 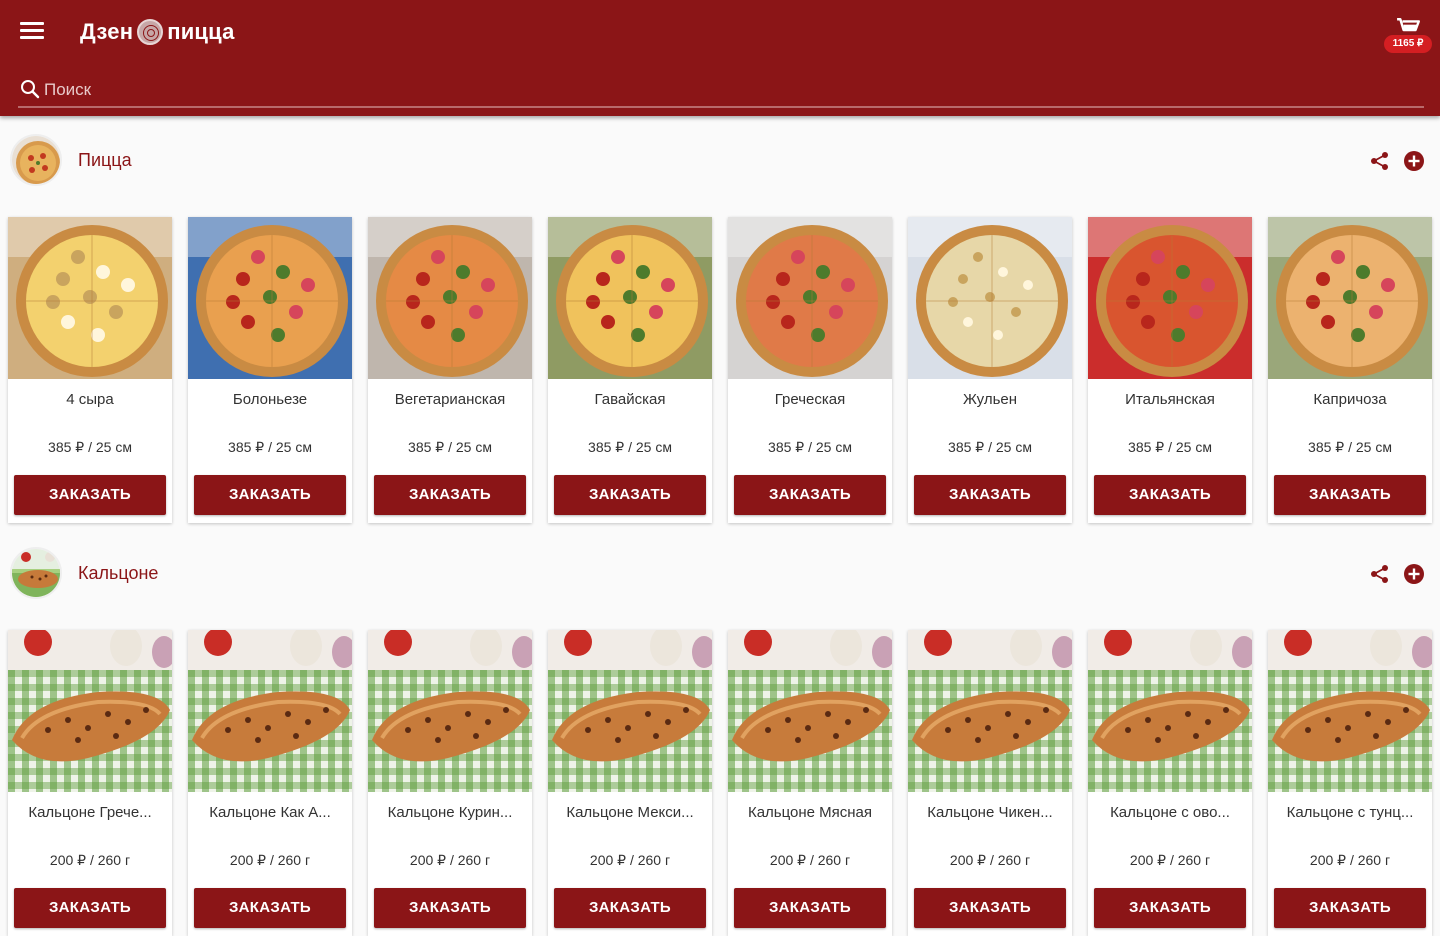 I want to click on product-card: Кальцоне Грече... 200 ₽ / 260 г ЗАКАЗАТЬ, so click(x=90, y=783).